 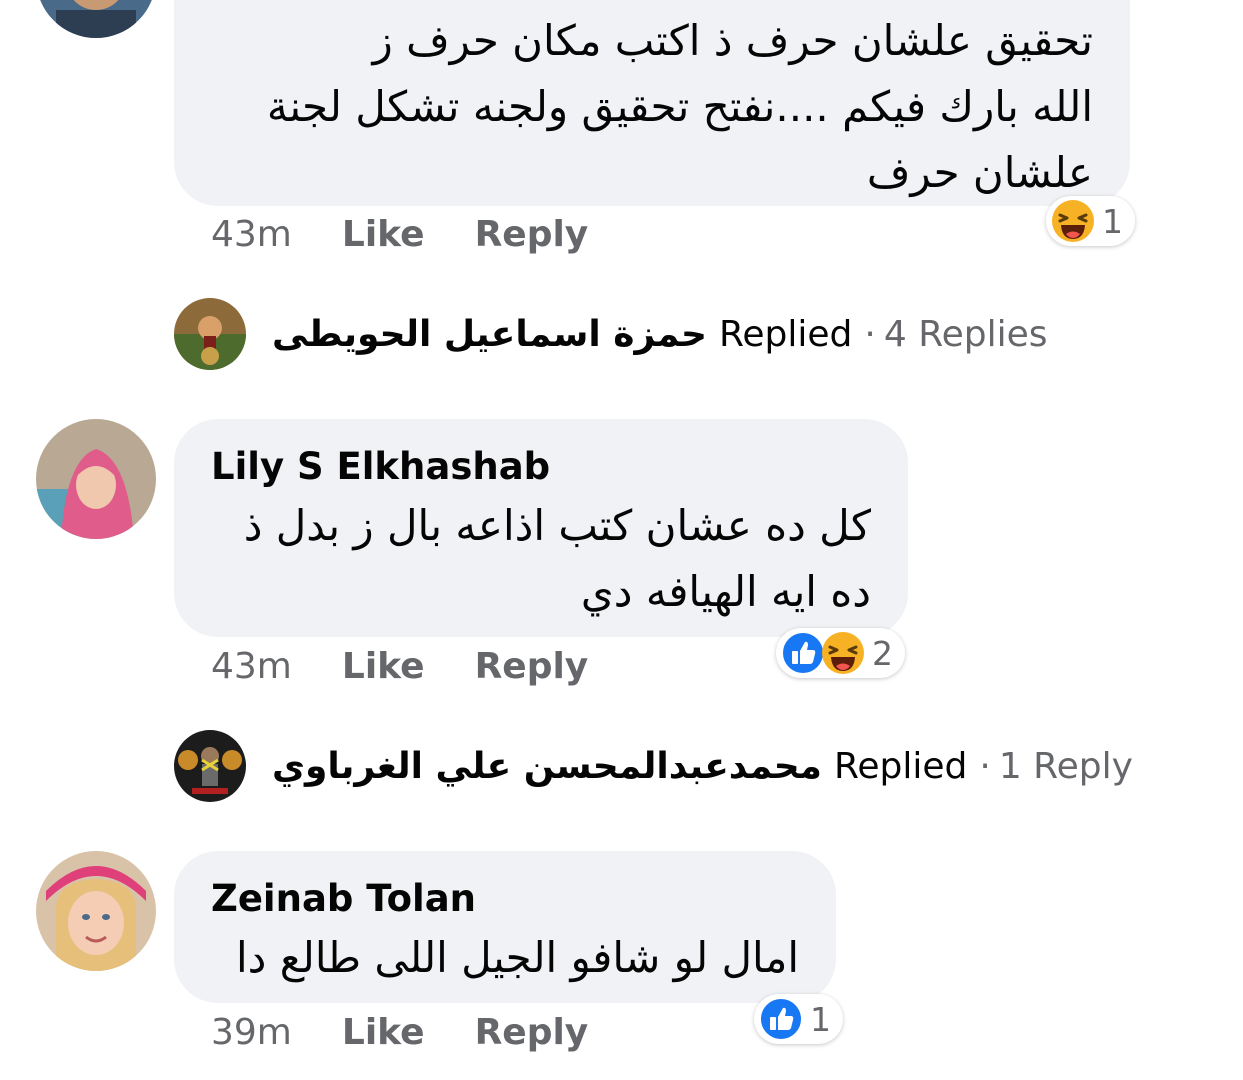 What do you see at coordinates (547, 766) in the screenshot?
I see `replier-name: محمدعبدالمحسن علي الغرباوي` at bounding box center [547, 766].